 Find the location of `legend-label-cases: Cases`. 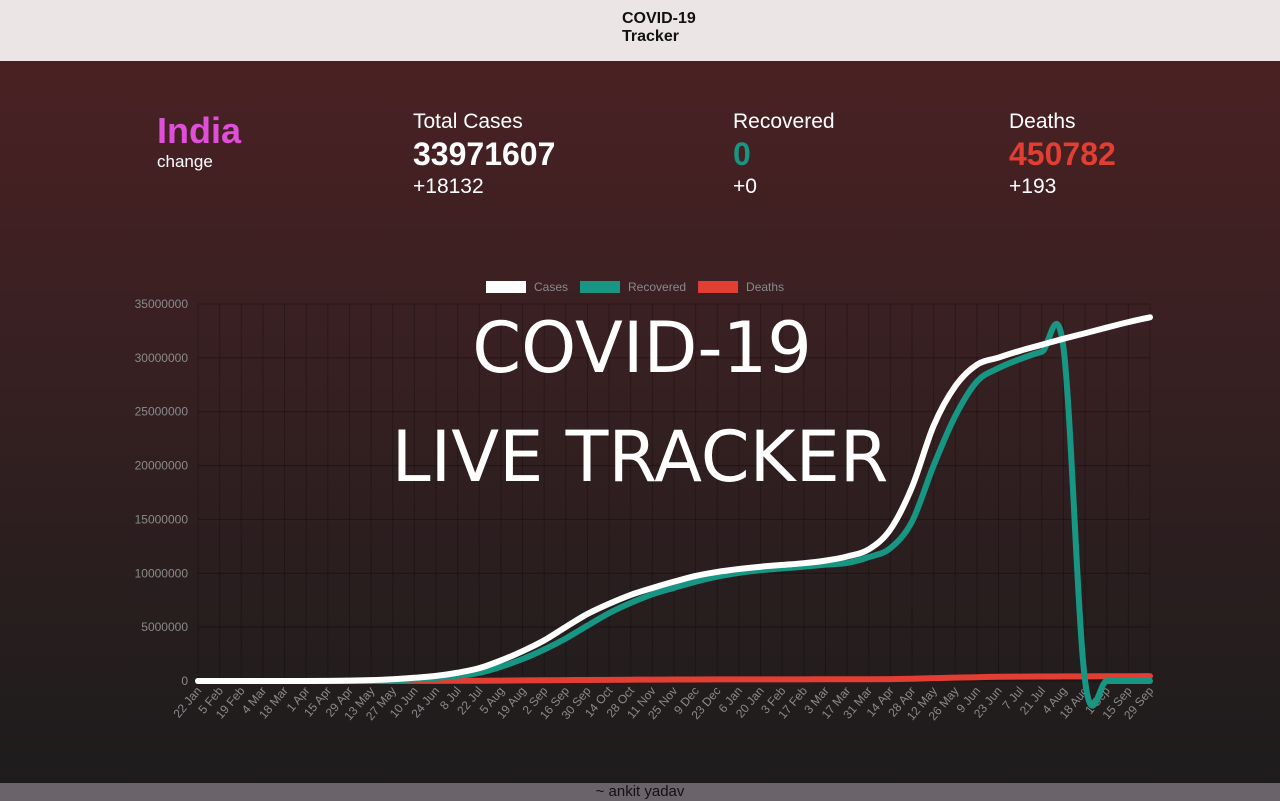

legend-label-cases: Cases is located at coordinates (551, 287).